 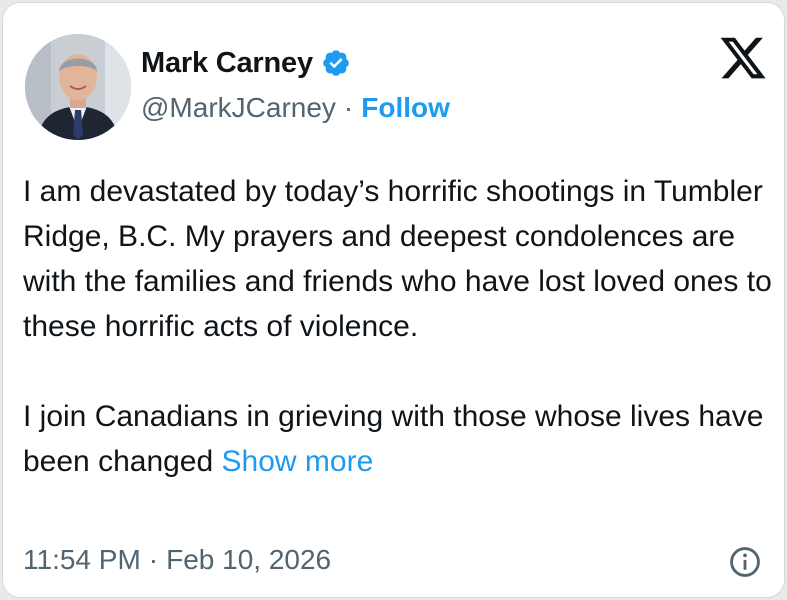 What do you see at coordinates (238, 108) in the screenshot?
I see `author-handle: @MarkJCarney` at bounding box center [238, 108].